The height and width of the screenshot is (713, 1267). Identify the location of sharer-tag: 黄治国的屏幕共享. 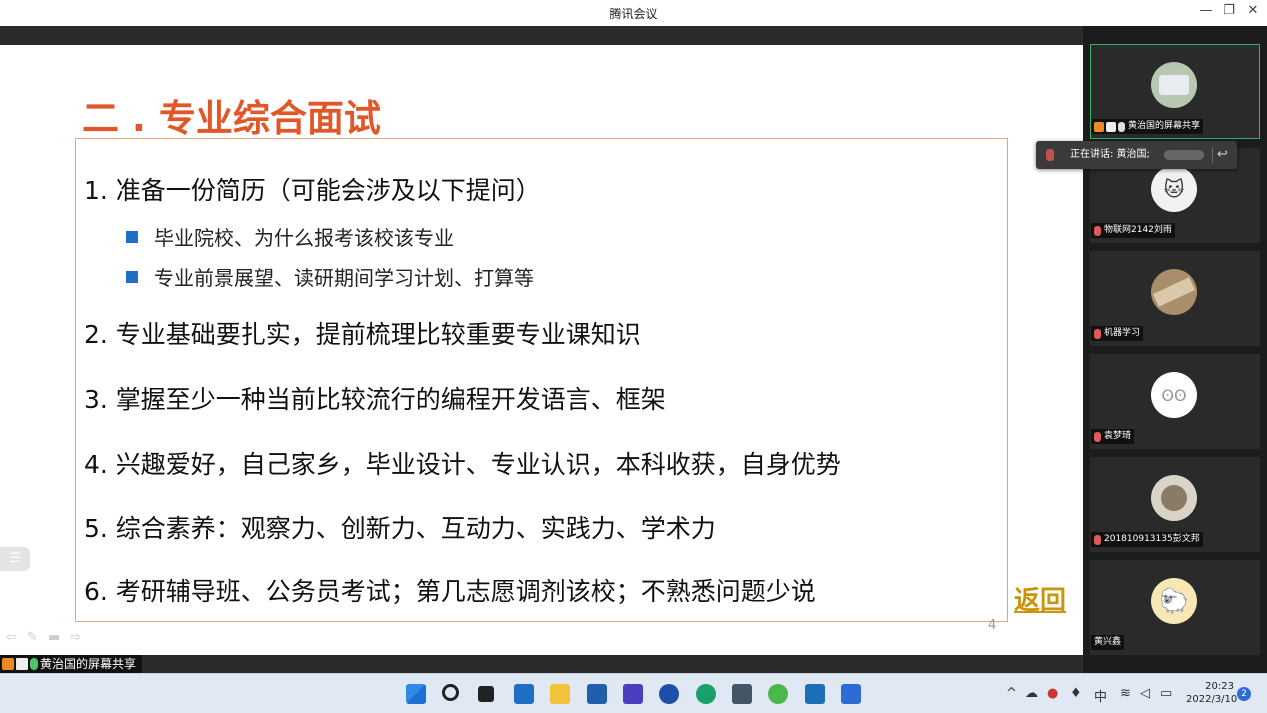
(71, 664).